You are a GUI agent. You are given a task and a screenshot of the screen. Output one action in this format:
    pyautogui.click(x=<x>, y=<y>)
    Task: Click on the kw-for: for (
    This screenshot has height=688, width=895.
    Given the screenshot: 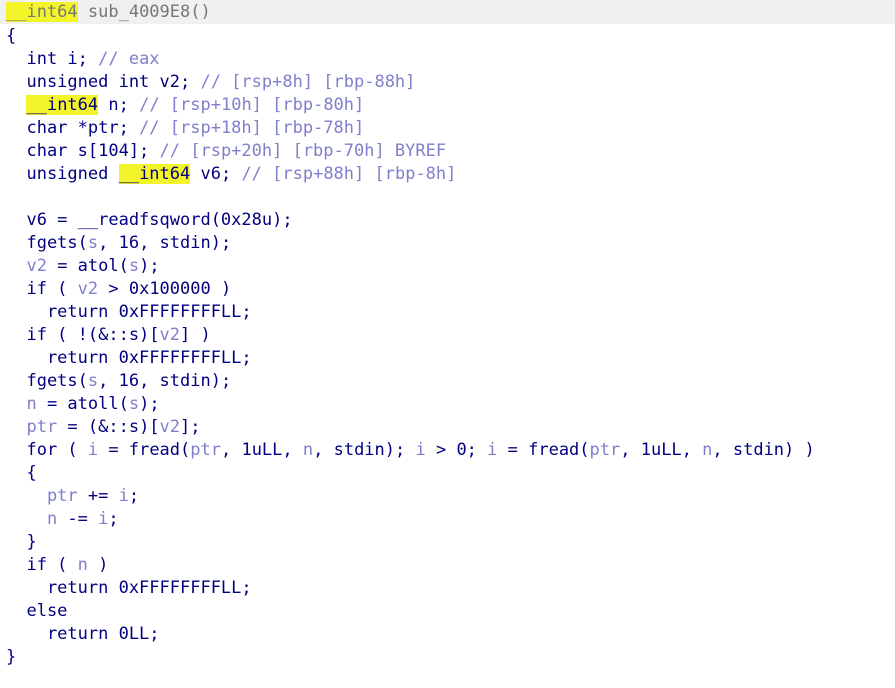 What is the action you would take?
    pyautogui.click(x=47, y=450)
    